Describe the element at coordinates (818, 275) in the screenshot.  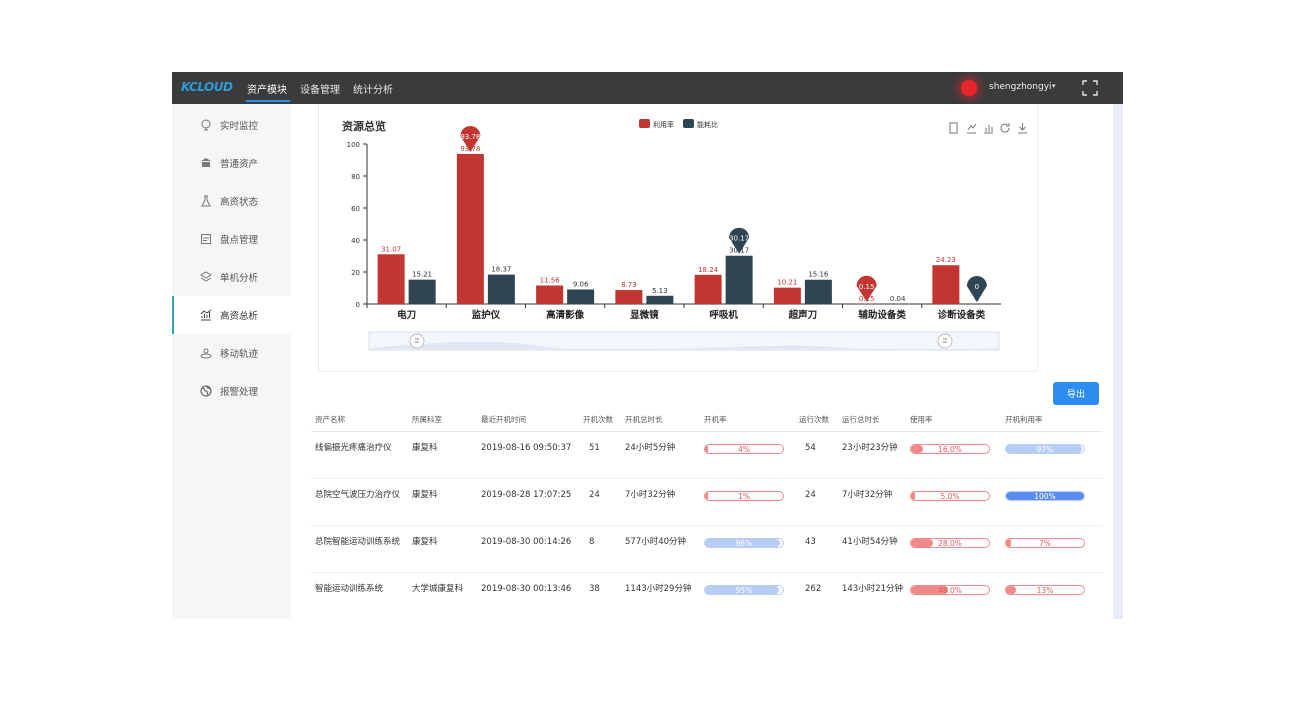
I see `data-label: 15.16` at that location.